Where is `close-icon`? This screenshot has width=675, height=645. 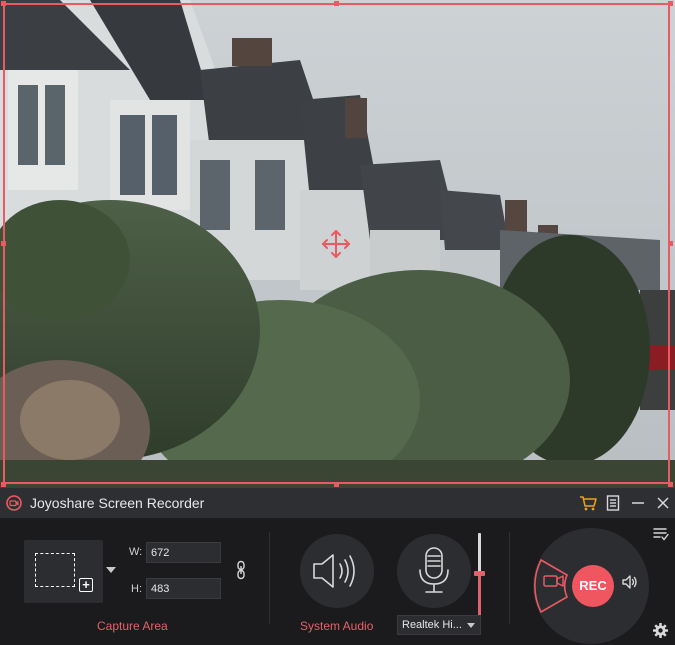
close-icon is located at coordinates (663, 503).